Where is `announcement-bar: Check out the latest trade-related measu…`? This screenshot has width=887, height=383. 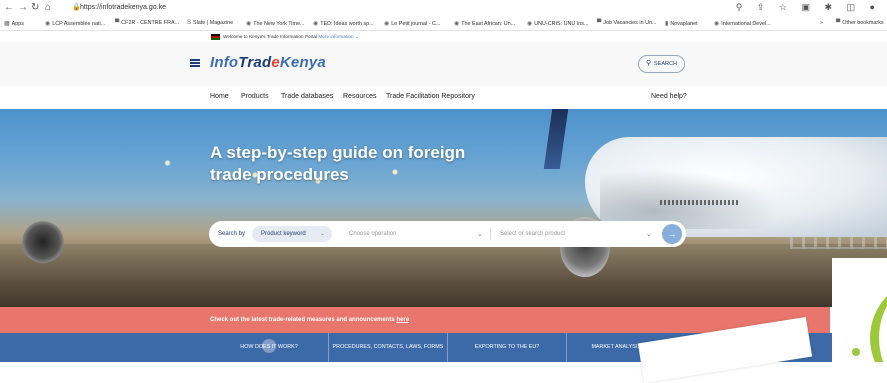
announcement-bar: Check out the latest trade-related measu… is located at coordinates (415, 320).